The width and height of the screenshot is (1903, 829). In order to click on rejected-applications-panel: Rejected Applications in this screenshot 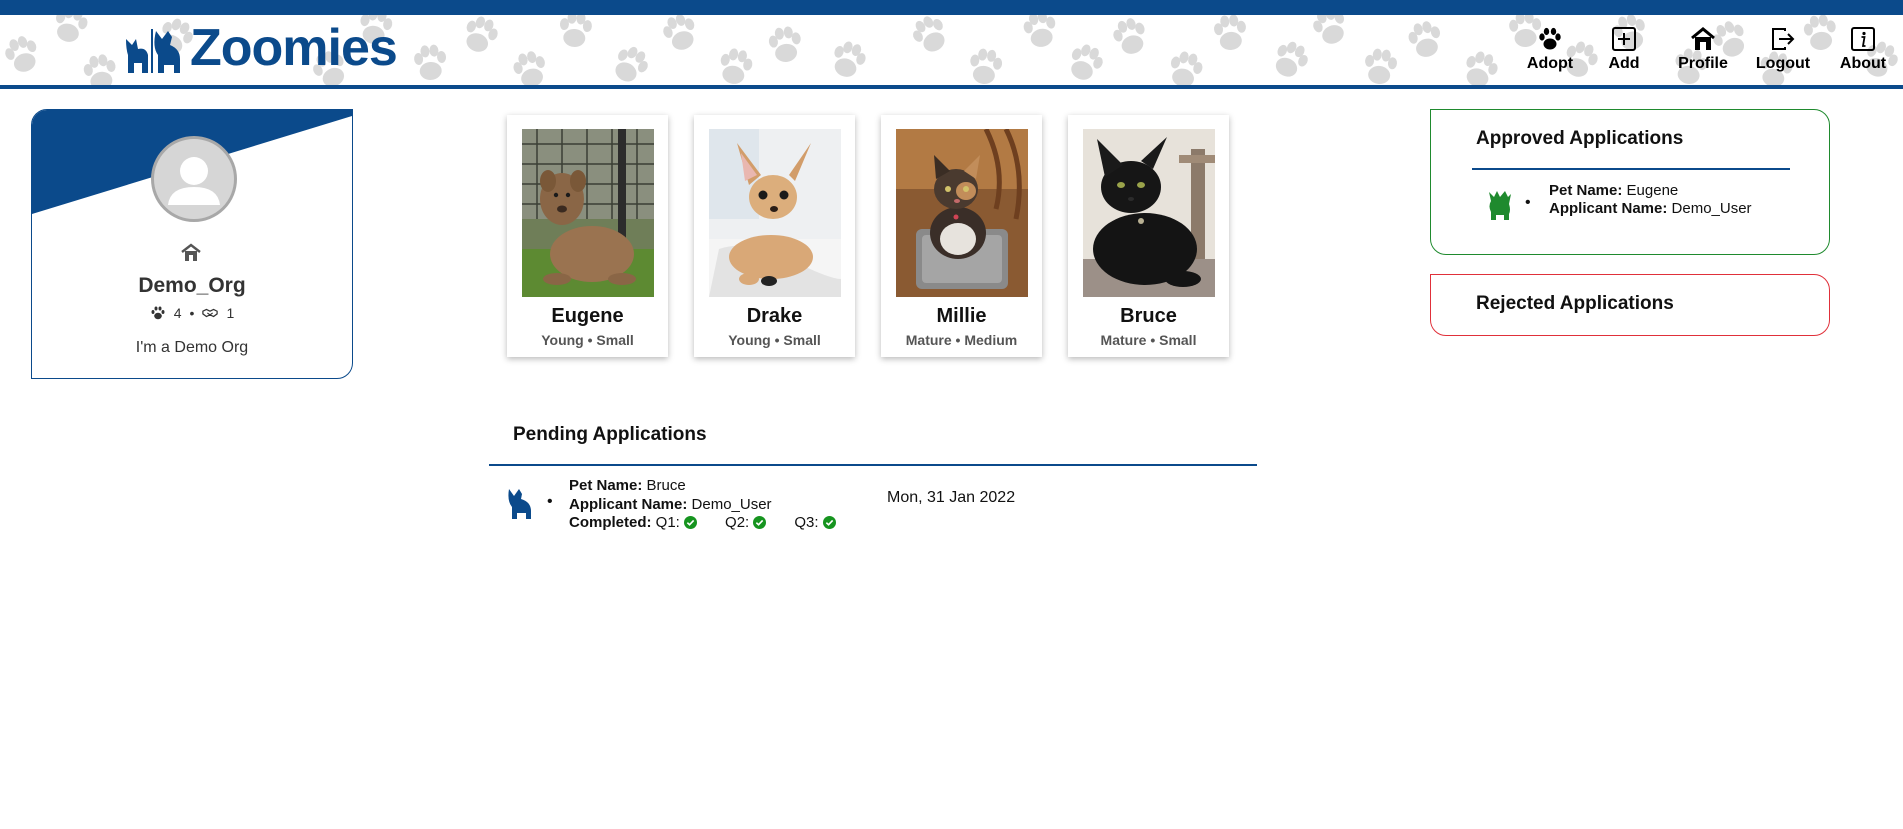, I will do `click(1630, 305)`.